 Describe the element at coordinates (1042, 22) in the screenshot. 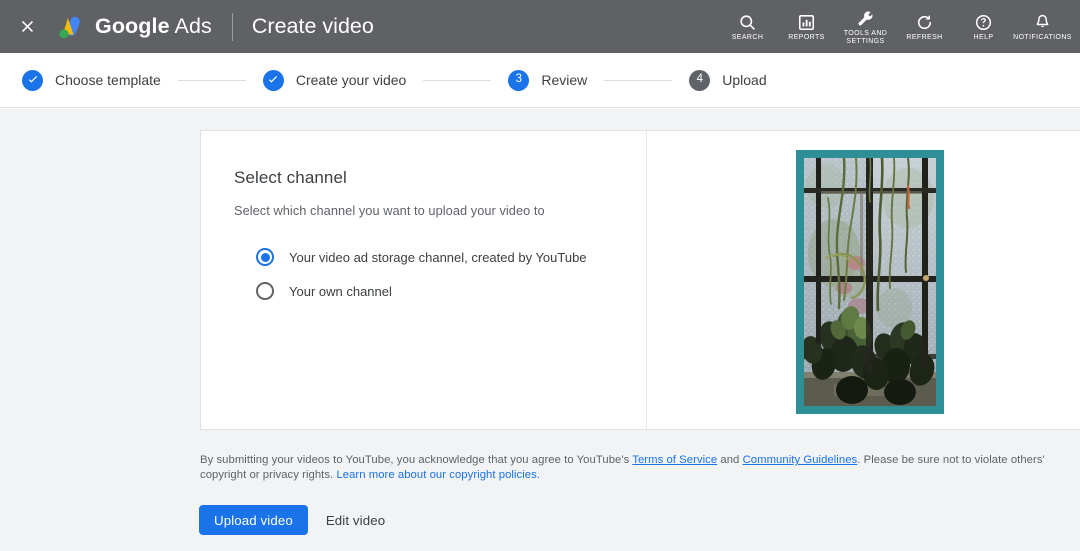

I see `bell-icon` at that location.